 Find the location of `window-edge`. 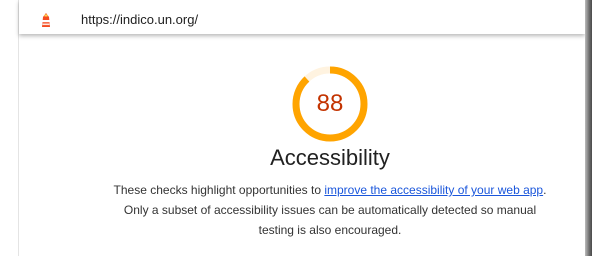

window-edge is located at coordinates (588, 128).